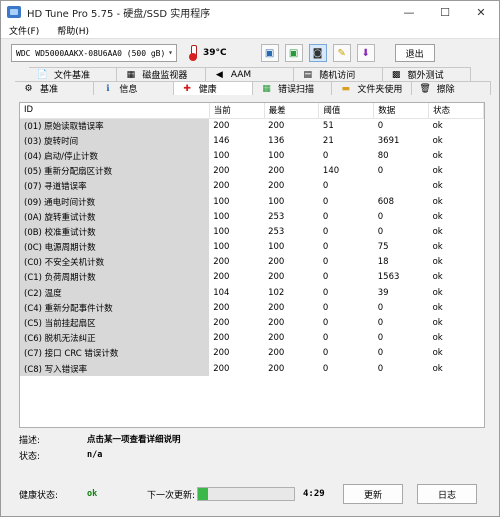 The image size is (500, 517). What do you see at coordinates (119, 14) in the screenshot?
I see `window-title: HD Tune Pro 5.75 - 硬盘/SSD 实用程序` at bounding box center [119, 14].